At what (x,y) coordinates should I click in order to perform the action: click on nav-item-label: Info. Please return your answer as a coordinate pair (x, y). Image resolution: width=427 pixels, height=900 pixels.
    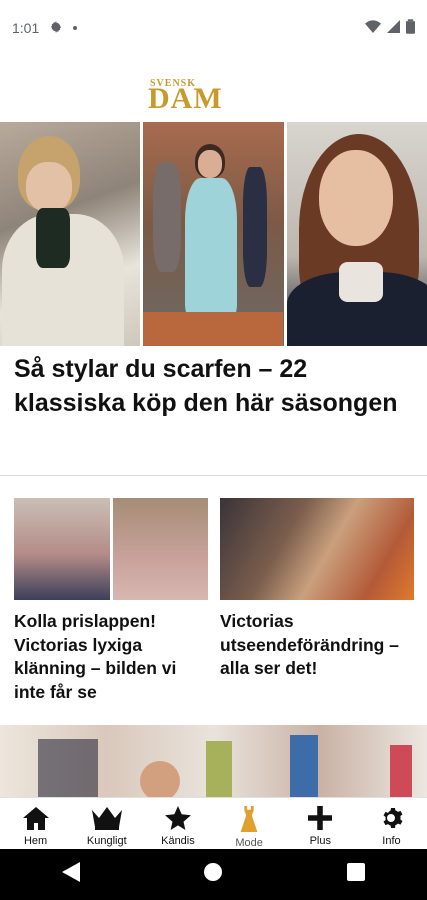
    Looking at the image, I should click on (391, 841).